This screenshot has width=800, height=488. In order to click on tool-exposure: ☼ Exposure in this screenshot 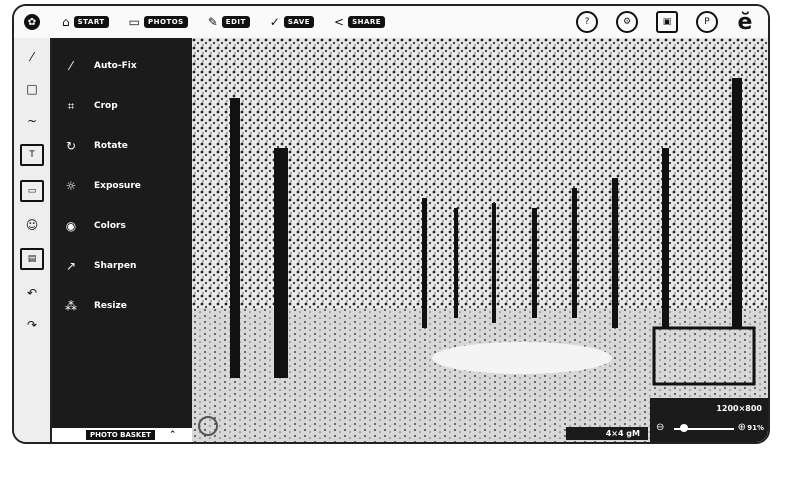, I will do `click(122, 186)`.